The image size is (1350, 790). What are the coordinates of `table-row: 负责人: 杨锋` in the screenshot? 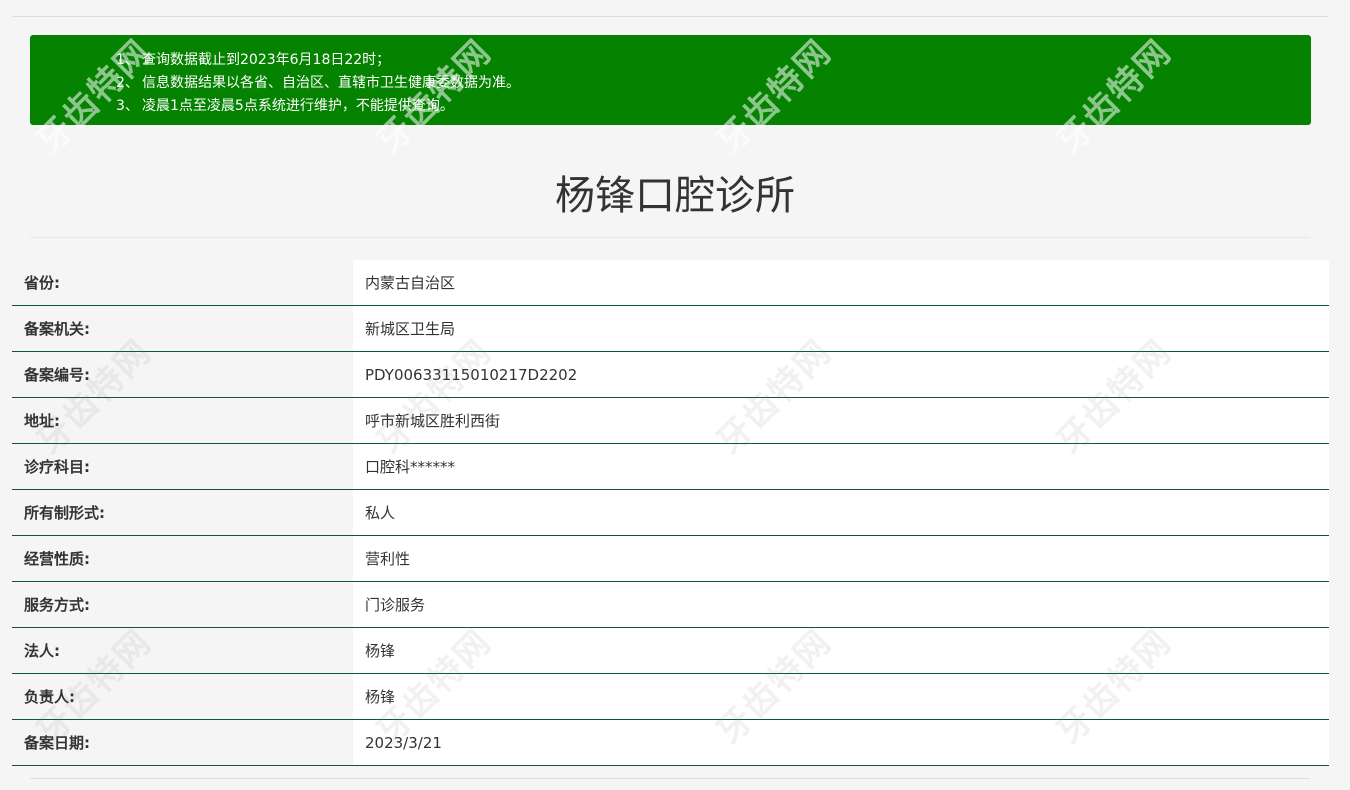 It's located at (670, 696).